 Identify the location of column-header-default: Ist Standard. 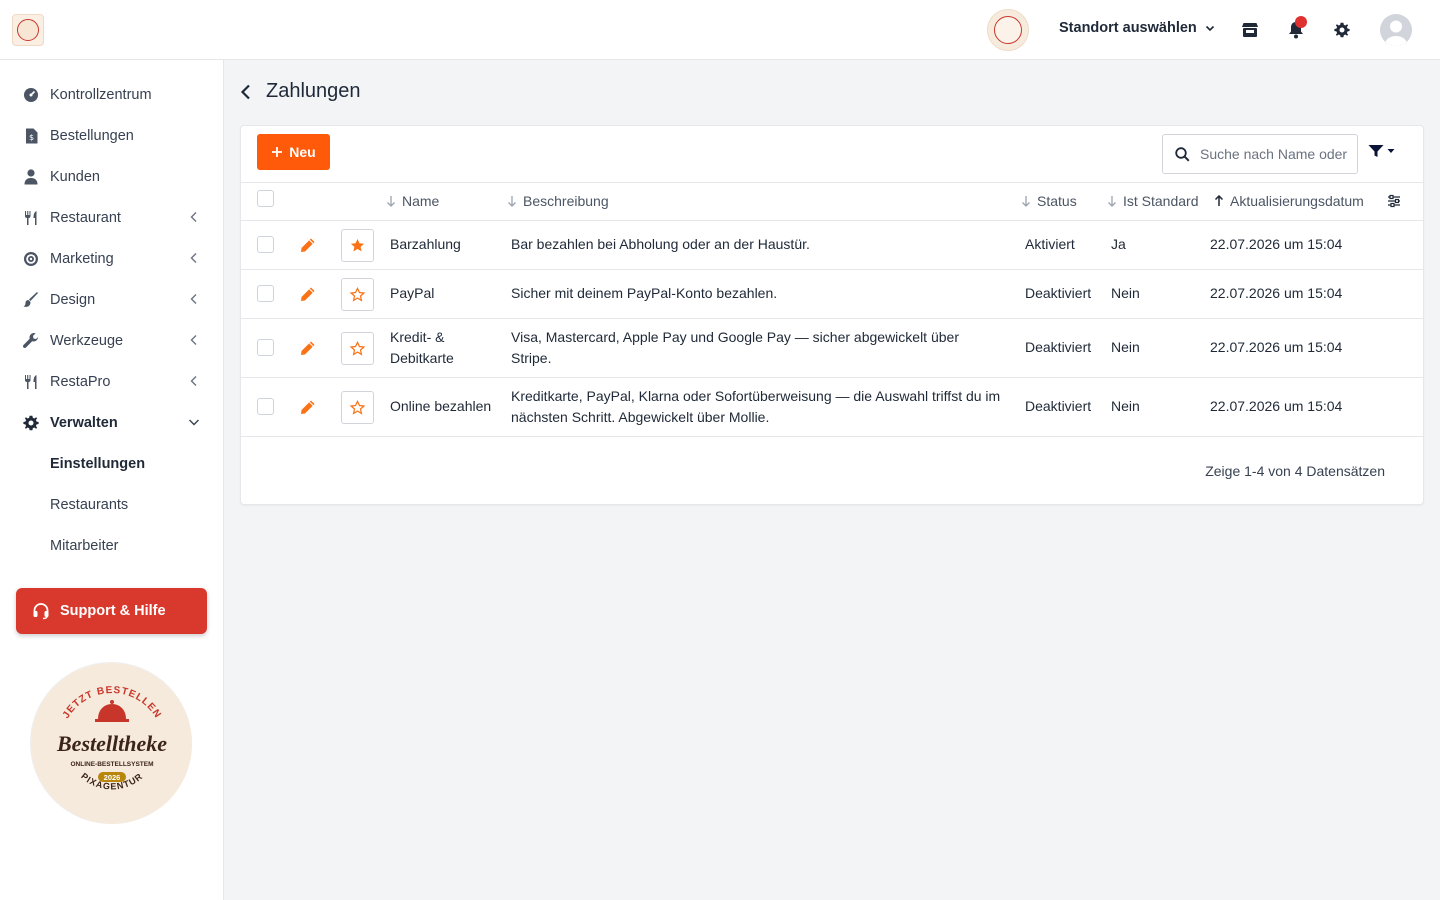
(1153, 201).